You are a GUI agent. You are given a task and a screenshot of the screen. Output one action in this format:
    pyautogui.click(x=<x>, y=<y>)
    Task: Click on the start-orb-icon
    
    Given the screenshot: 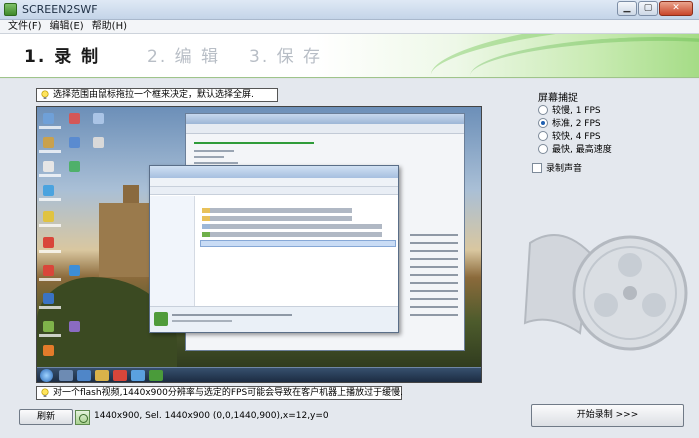 What is the action you would take?
    pyautogui.click(x=46, y=375)
    